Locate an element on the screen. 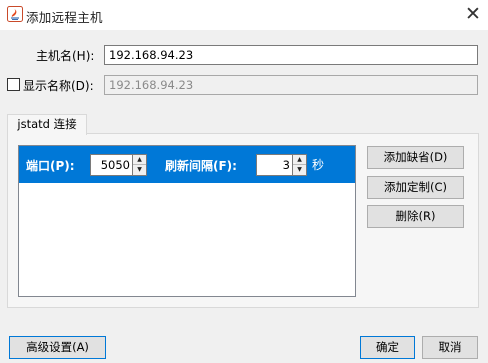 Image resolution: width=488 pixels, height=363 pixels. refresh-interval-spinner: ▲ ▼ is located at coordinates (300, 165).